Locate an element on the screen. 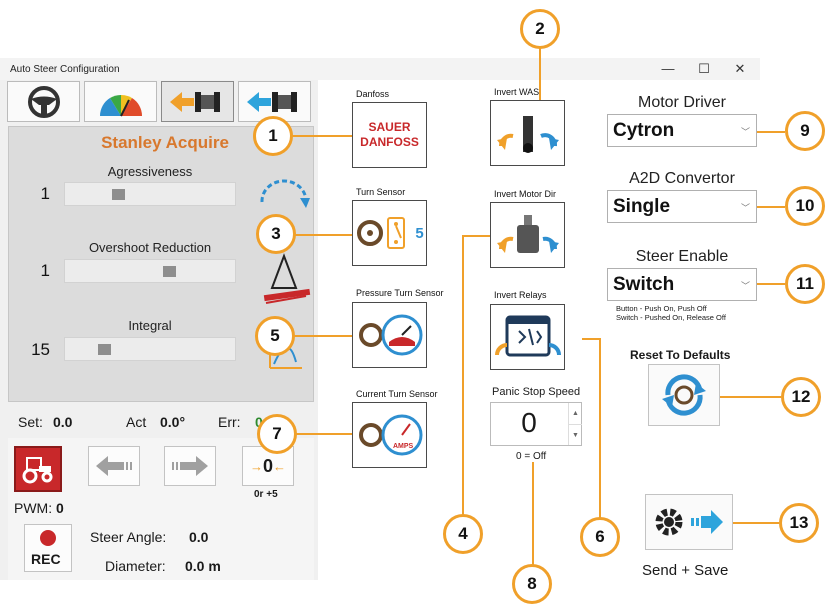 This screenshot has height=607, width=832. steer-enable-value: Switch is located at coordinates (644, 284).